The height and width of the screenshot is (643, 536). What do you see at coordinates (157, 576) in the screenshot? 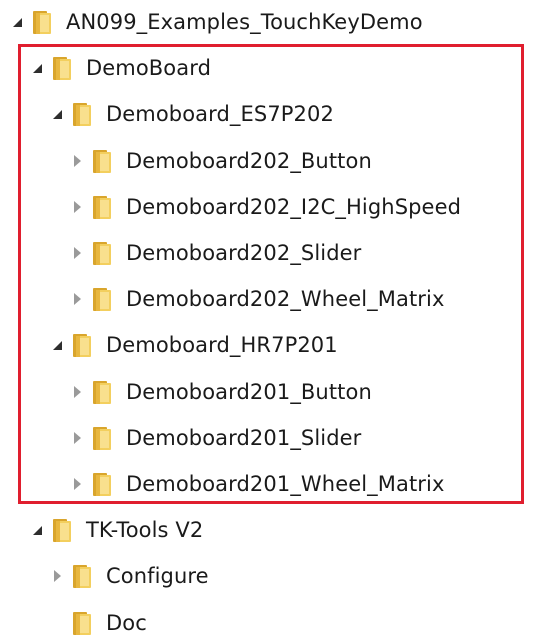
I see `tree-item-label: Configure` at bounding box center [157, 576].